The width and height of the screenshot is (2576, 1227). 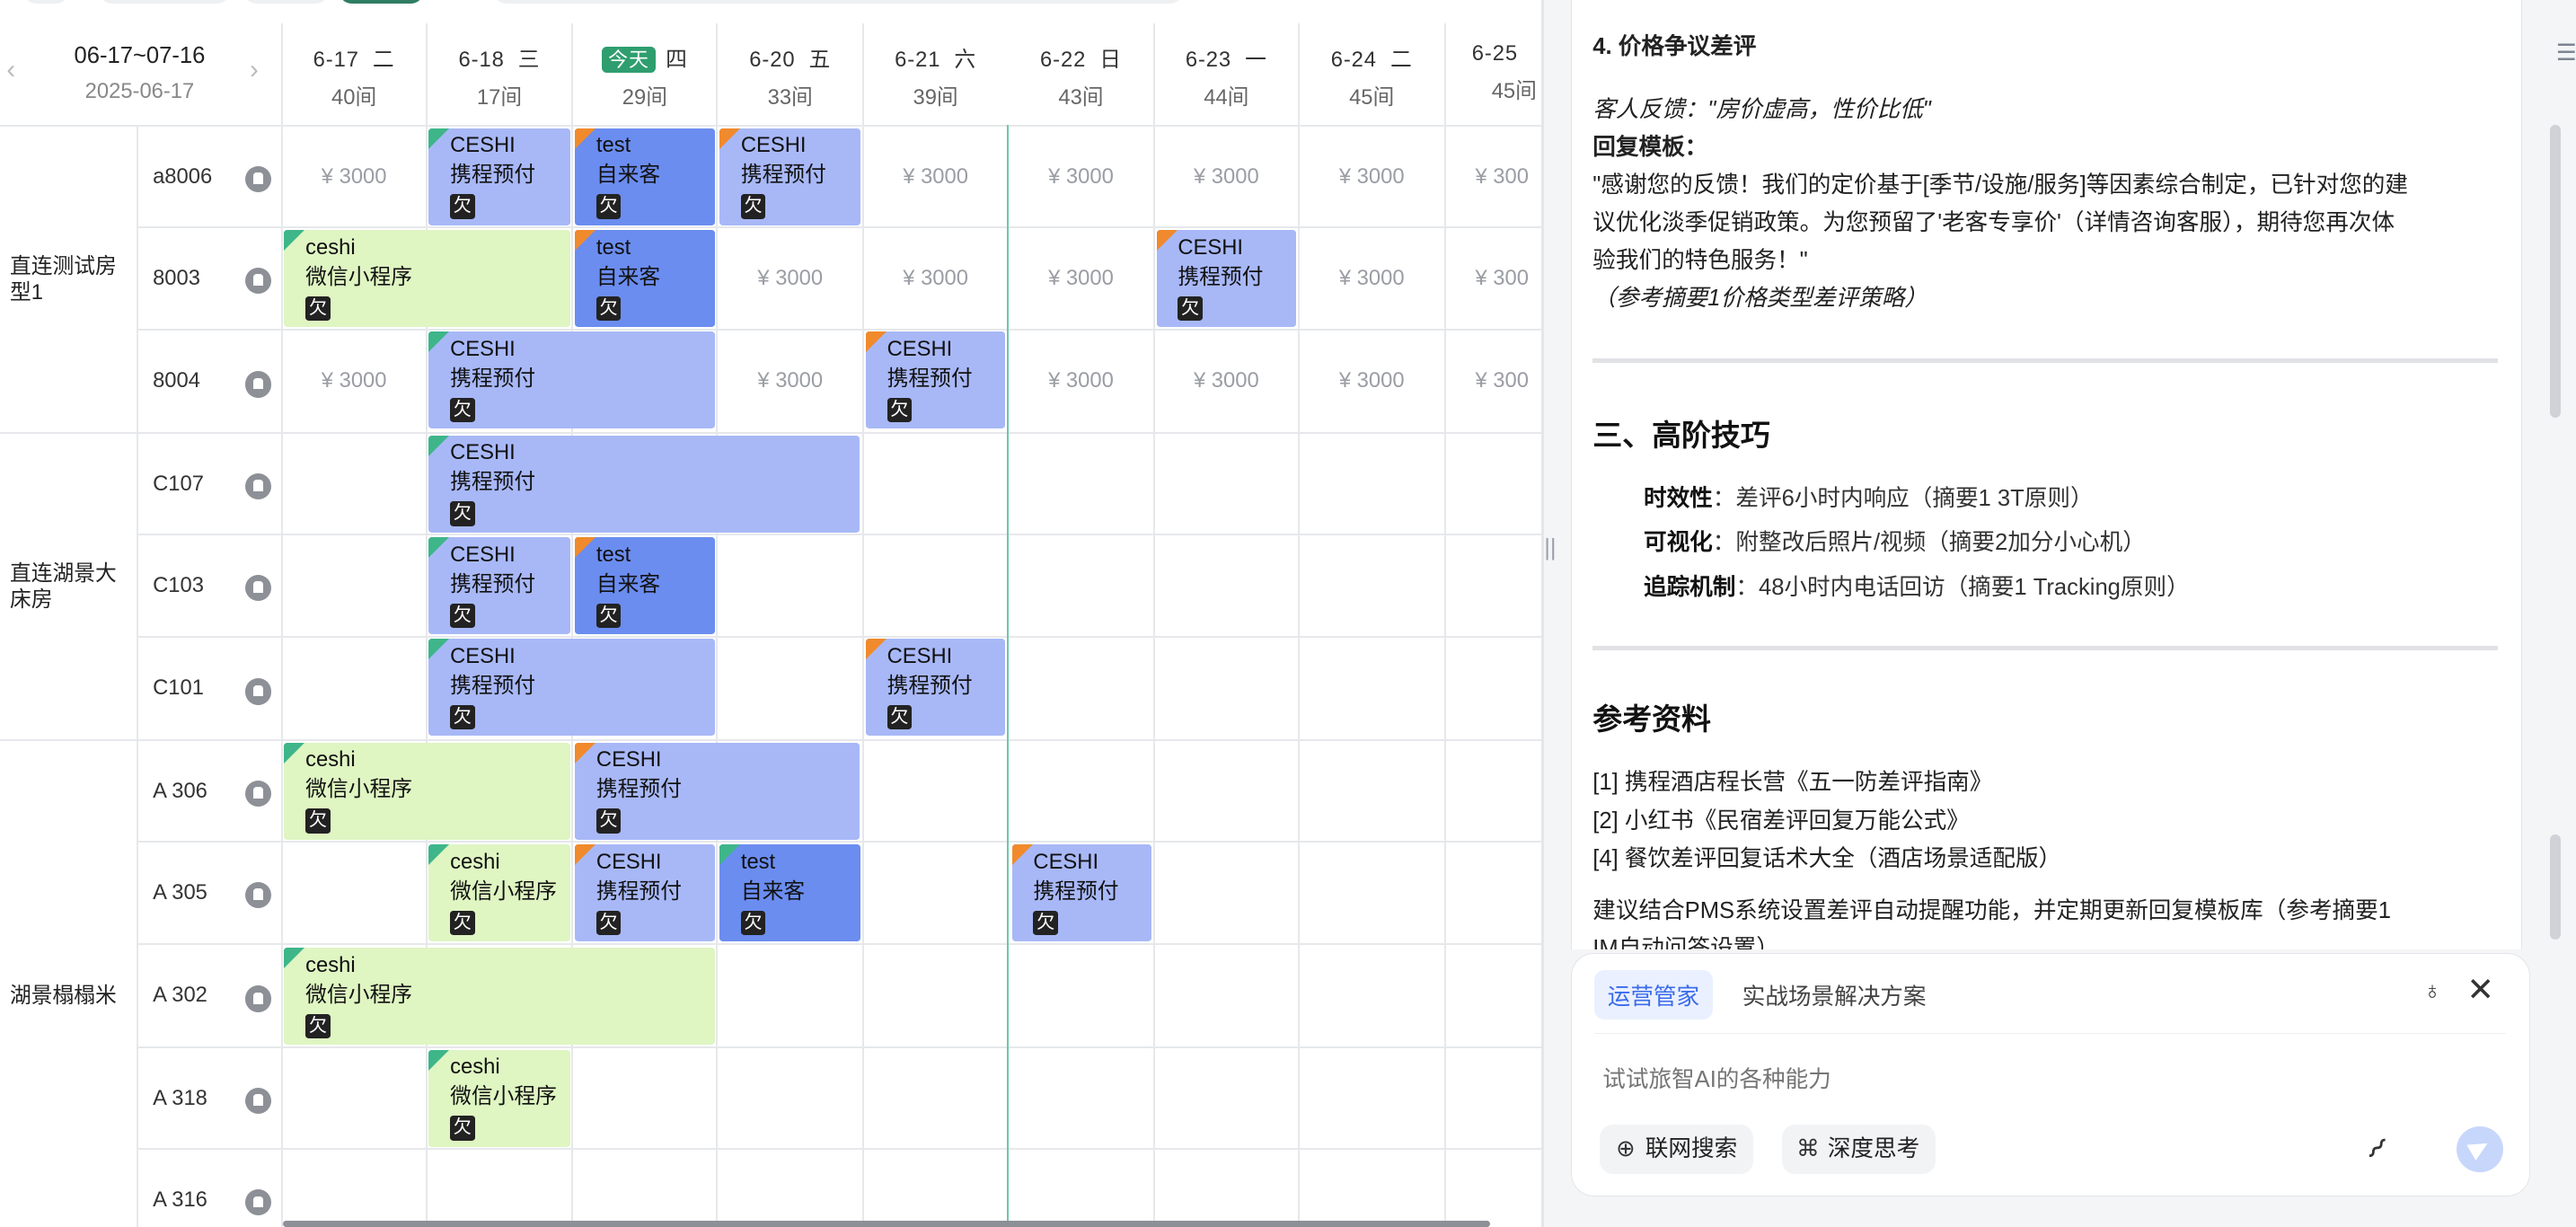 What do you see at coordinates (176, 278) in the screenshot?
I see `room-number: 8003` at bounding box center [176, 278].